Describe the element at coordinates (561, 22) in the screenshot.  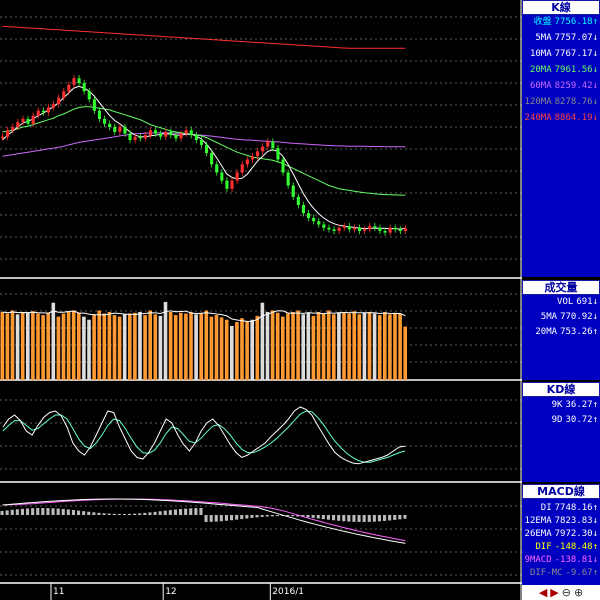
I see `legend-item: 收盤 7756.18↑` at that location.